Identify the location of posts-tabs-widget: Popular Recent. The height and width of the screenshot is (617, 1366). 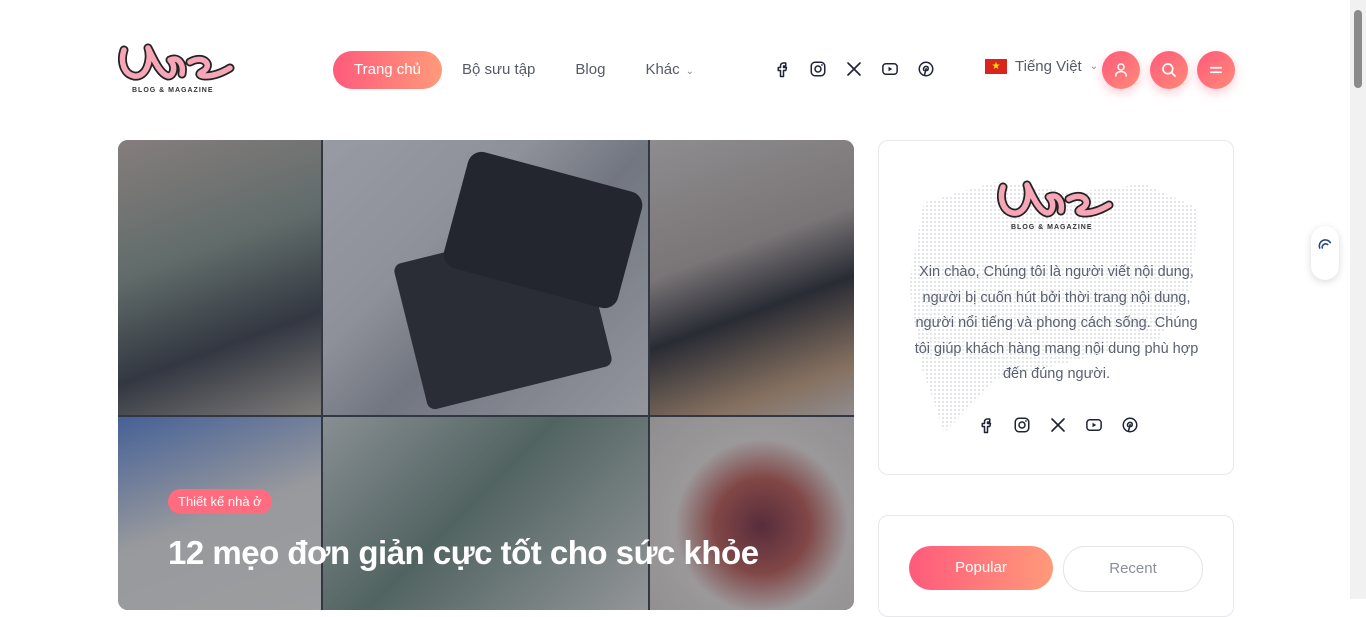
(1056, 566).